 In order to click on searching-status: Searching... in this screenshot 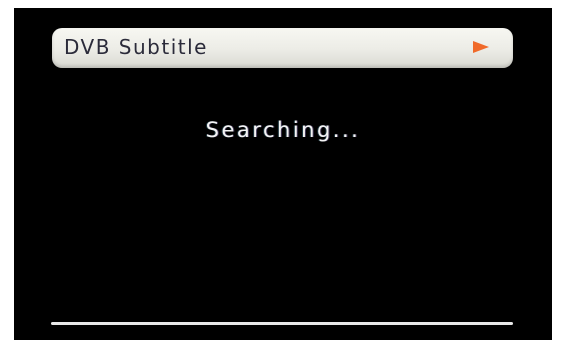, I will do `click(283, 130)`.